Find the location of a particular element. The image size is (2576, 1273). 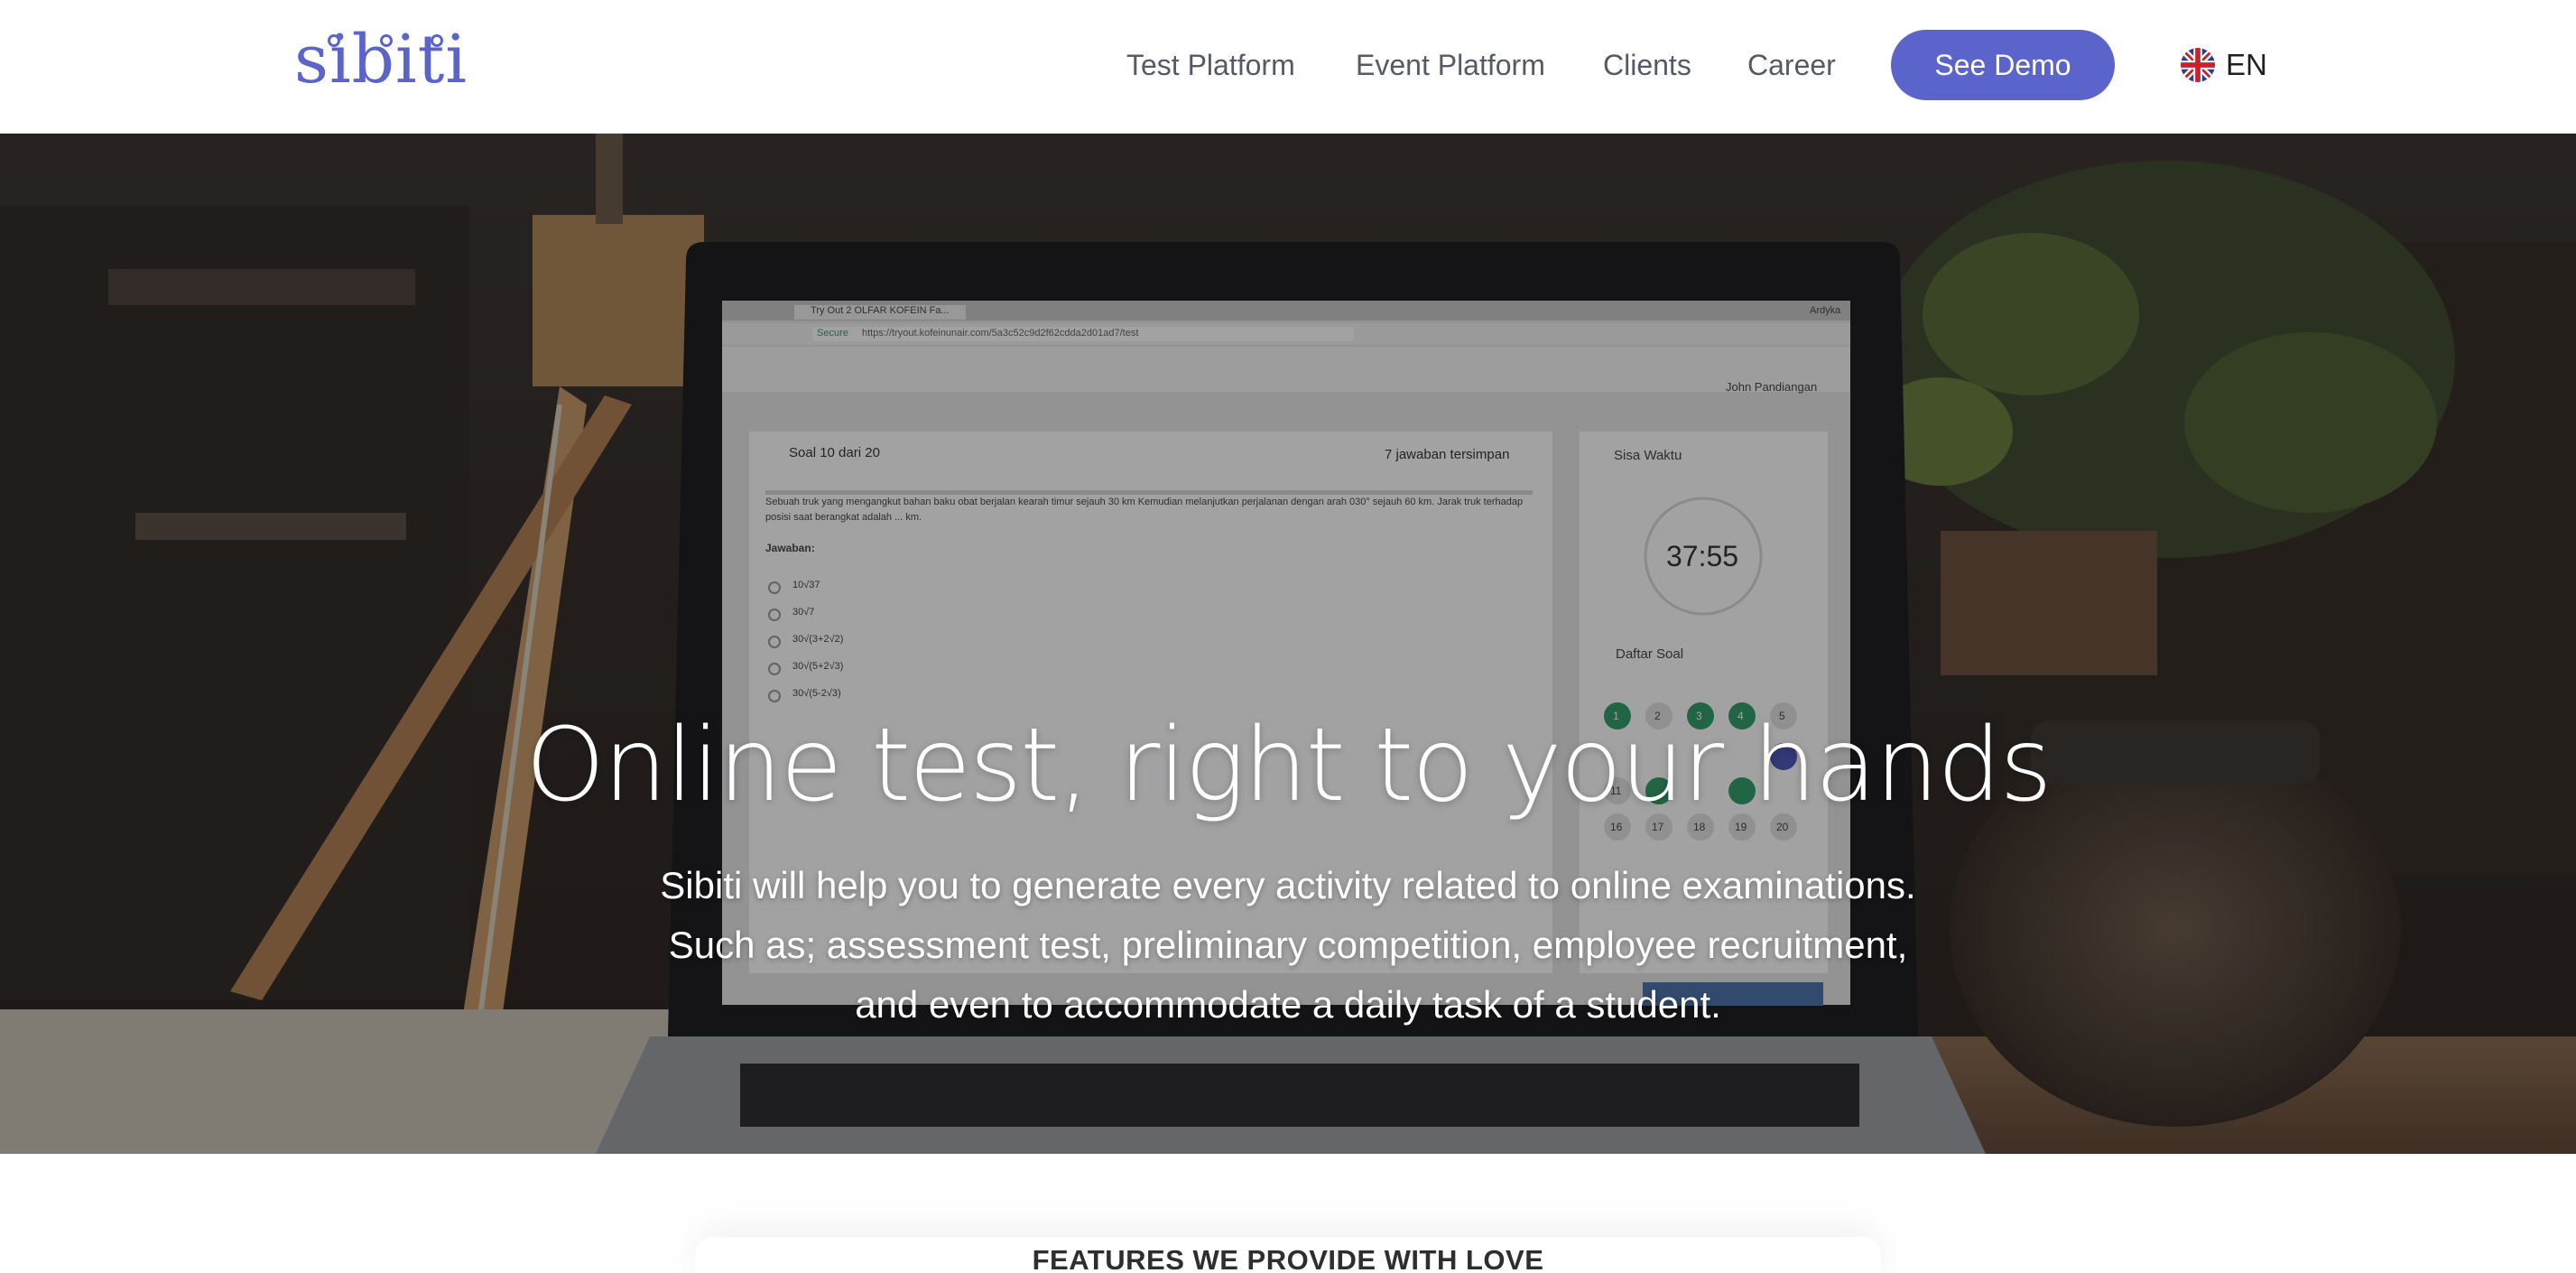

uk-flag-icon is located at coordinates (2198, 65).